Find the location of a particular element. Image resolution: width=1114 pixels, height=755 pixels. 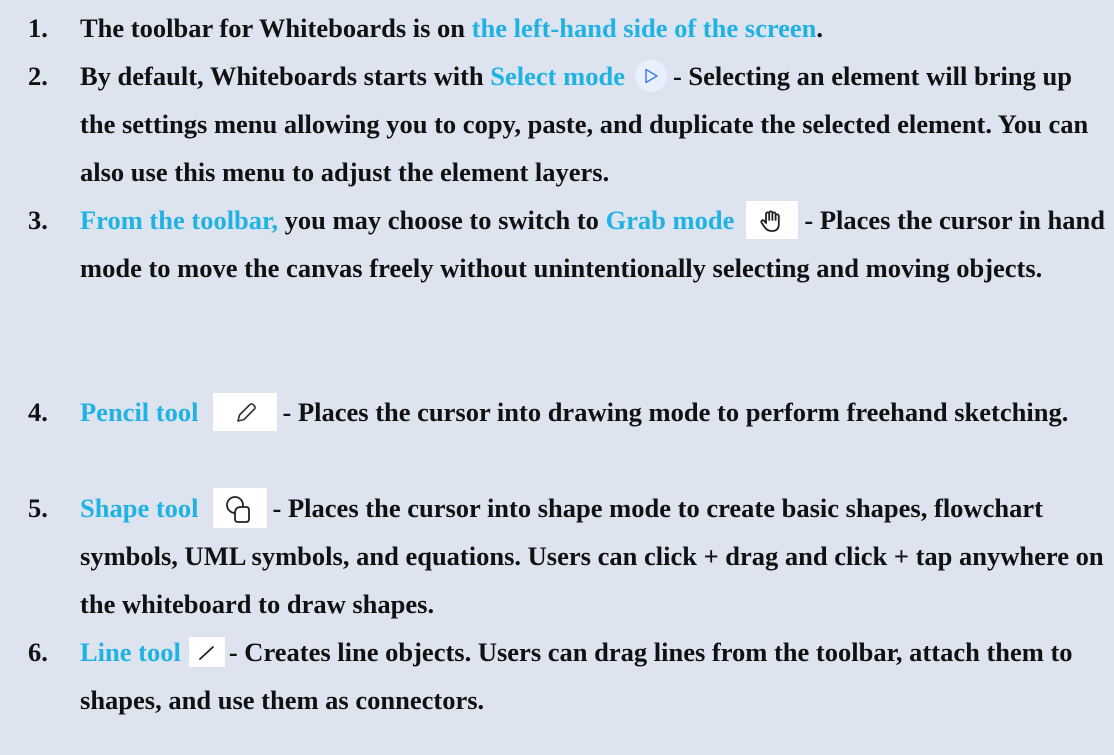

step-text-before: By default, Whiteboards starts with is located at coordinates (285, 76).